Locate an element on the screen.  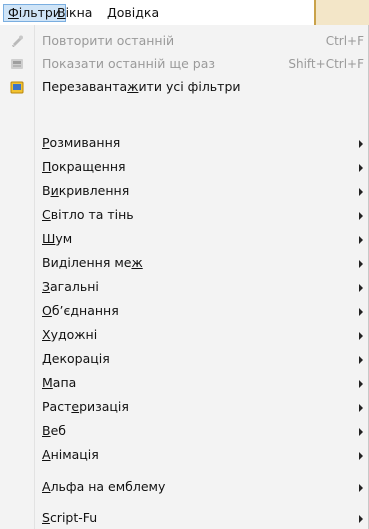
submenu-blur: Розмивання is located at coordinates (184, 143).